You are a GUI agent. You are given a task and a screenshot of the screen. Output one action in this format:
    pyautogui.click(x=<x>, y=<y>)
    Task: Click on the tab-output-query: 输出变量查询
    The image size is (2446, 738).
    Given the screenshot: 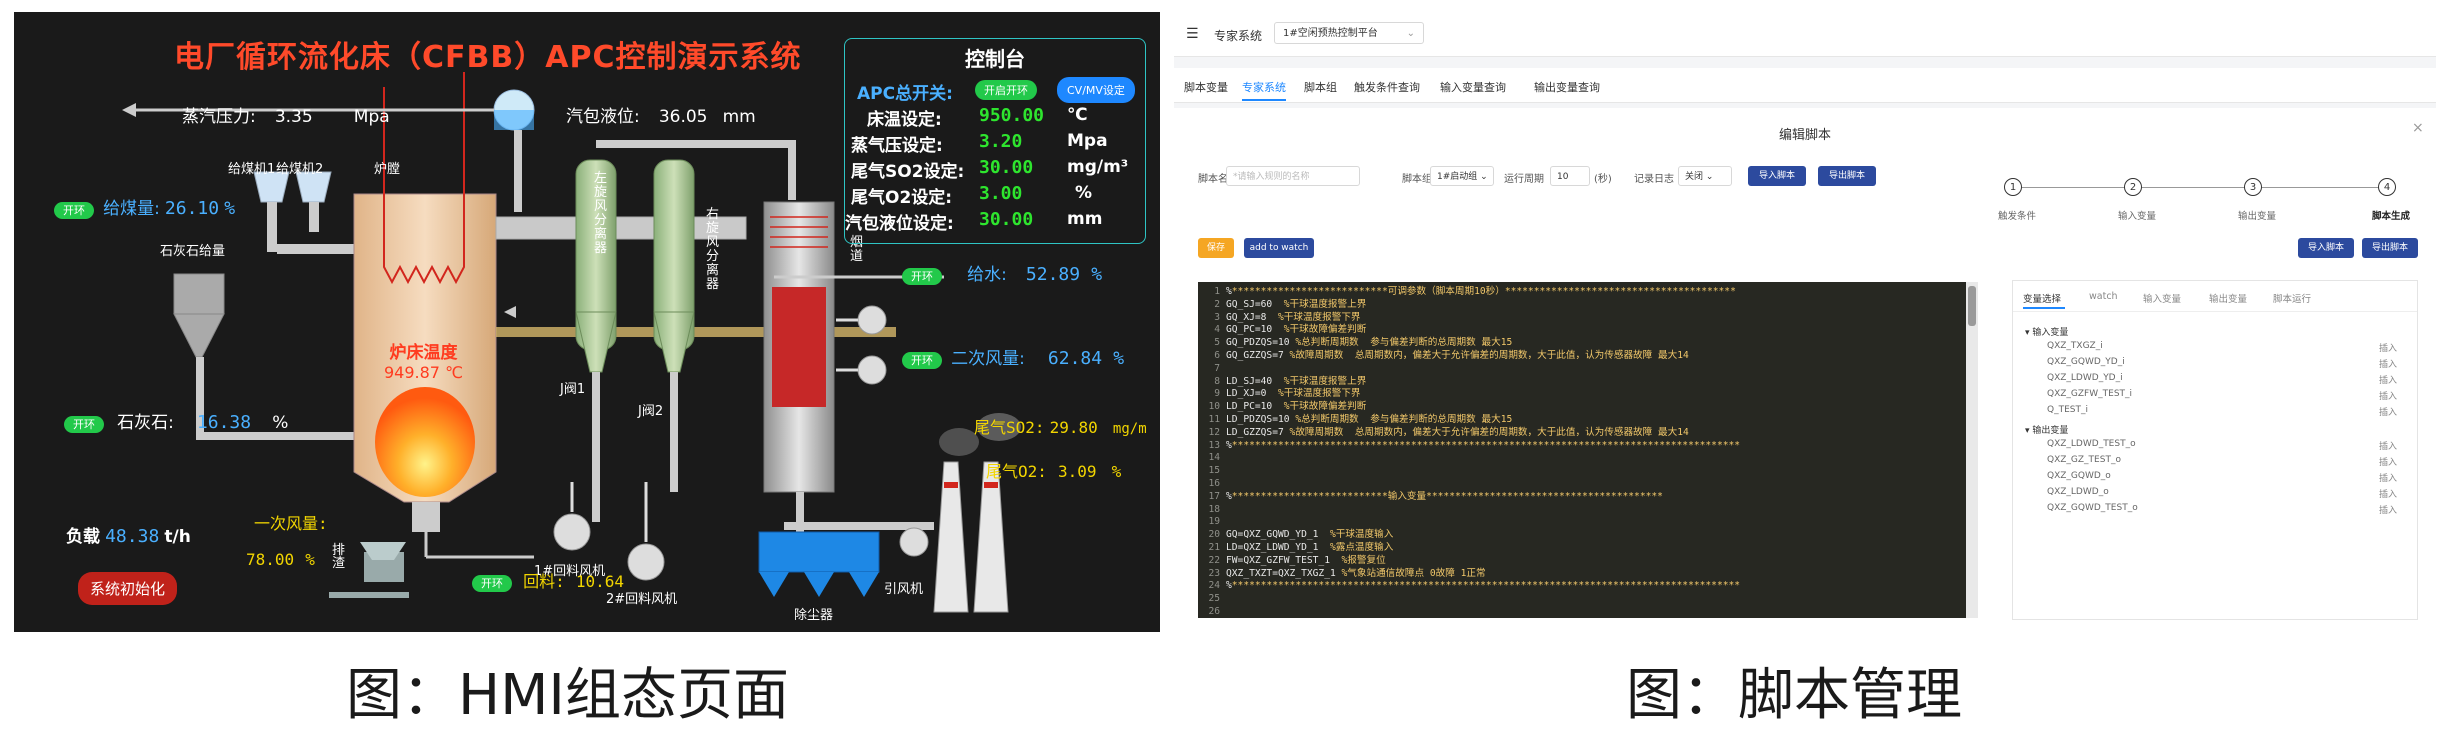 What is the action you would take?
    pyautogui.click(x=1567, y=87)
    